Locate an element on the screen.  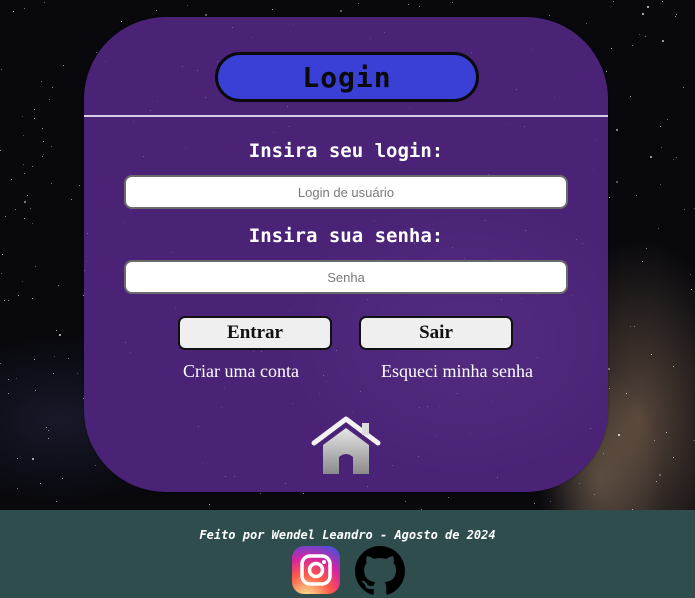
password-label: Insira sua senha: is located at coordinates (346, 236).